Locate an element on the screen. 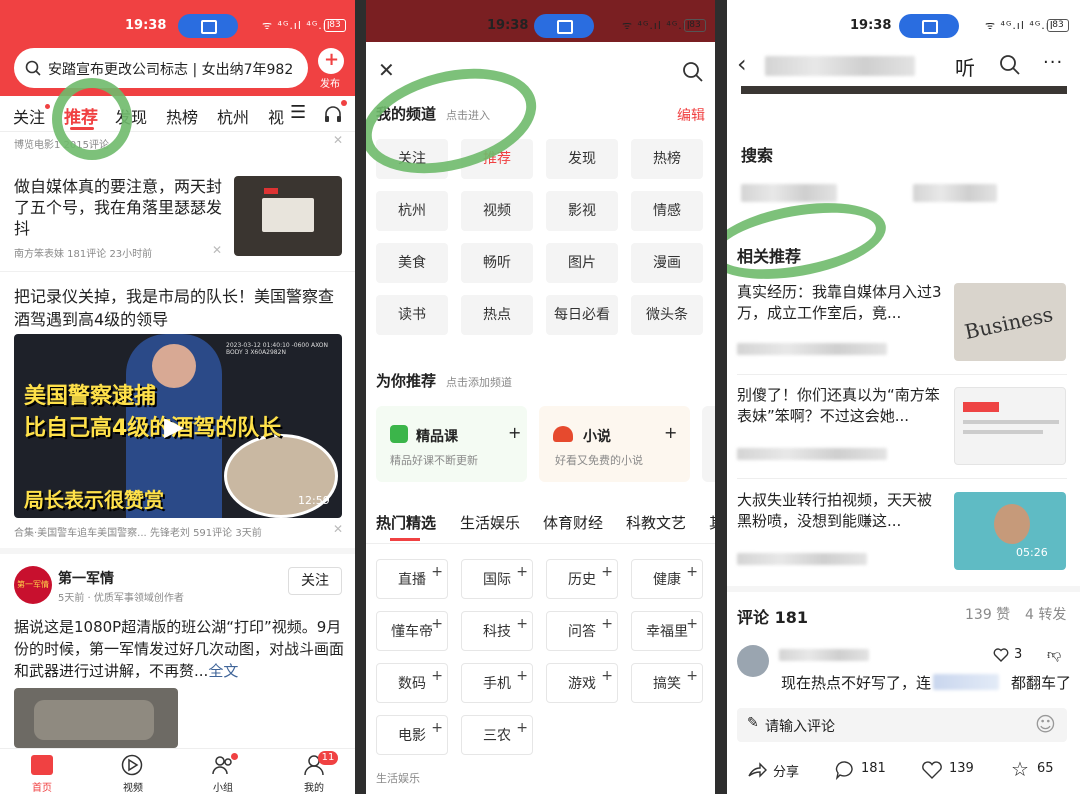 The image size is (1080, 794). channel-chip: 情感 is located at coordinates (667, 211).